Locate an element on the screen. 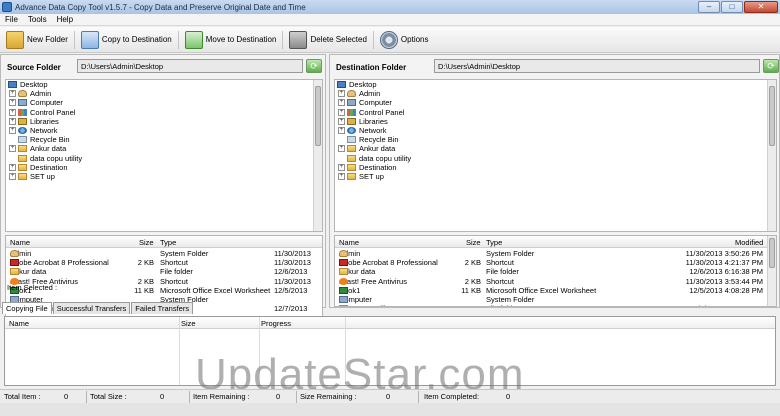 This screenshot has height=416, width=780. tab-failed-transfers: Failed Transfers is located at coordinates (162, 308).